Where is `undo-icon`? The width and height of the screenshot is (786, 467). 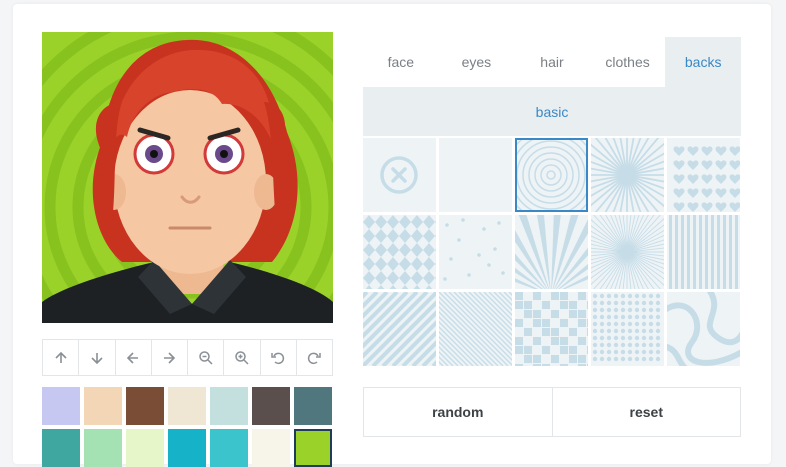
undo-icon is located at coordinates (278, 358).